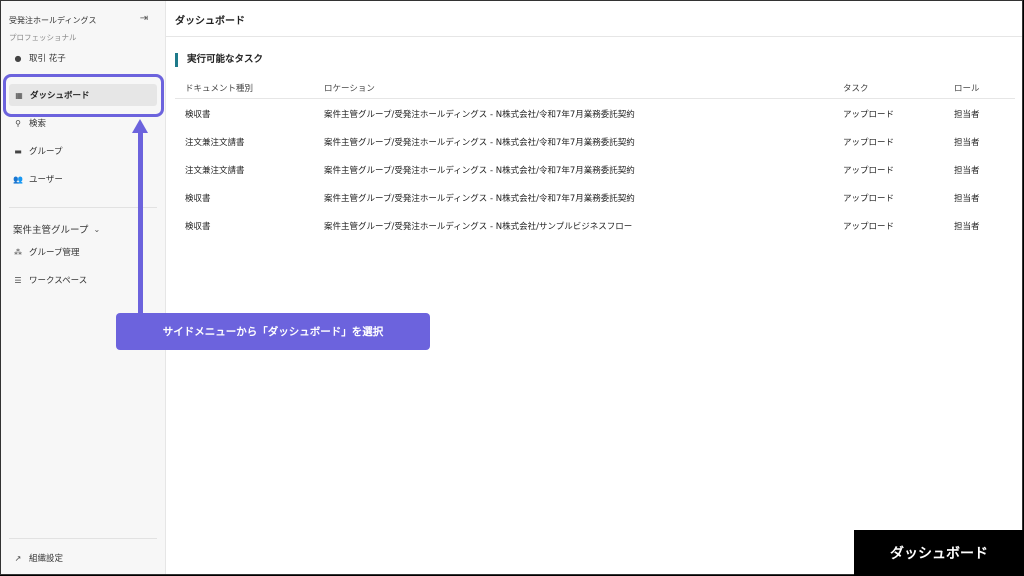 The image size is (1024, 576). I want to click on sidebar-item-label: ワークスペース, so click(58, 281).